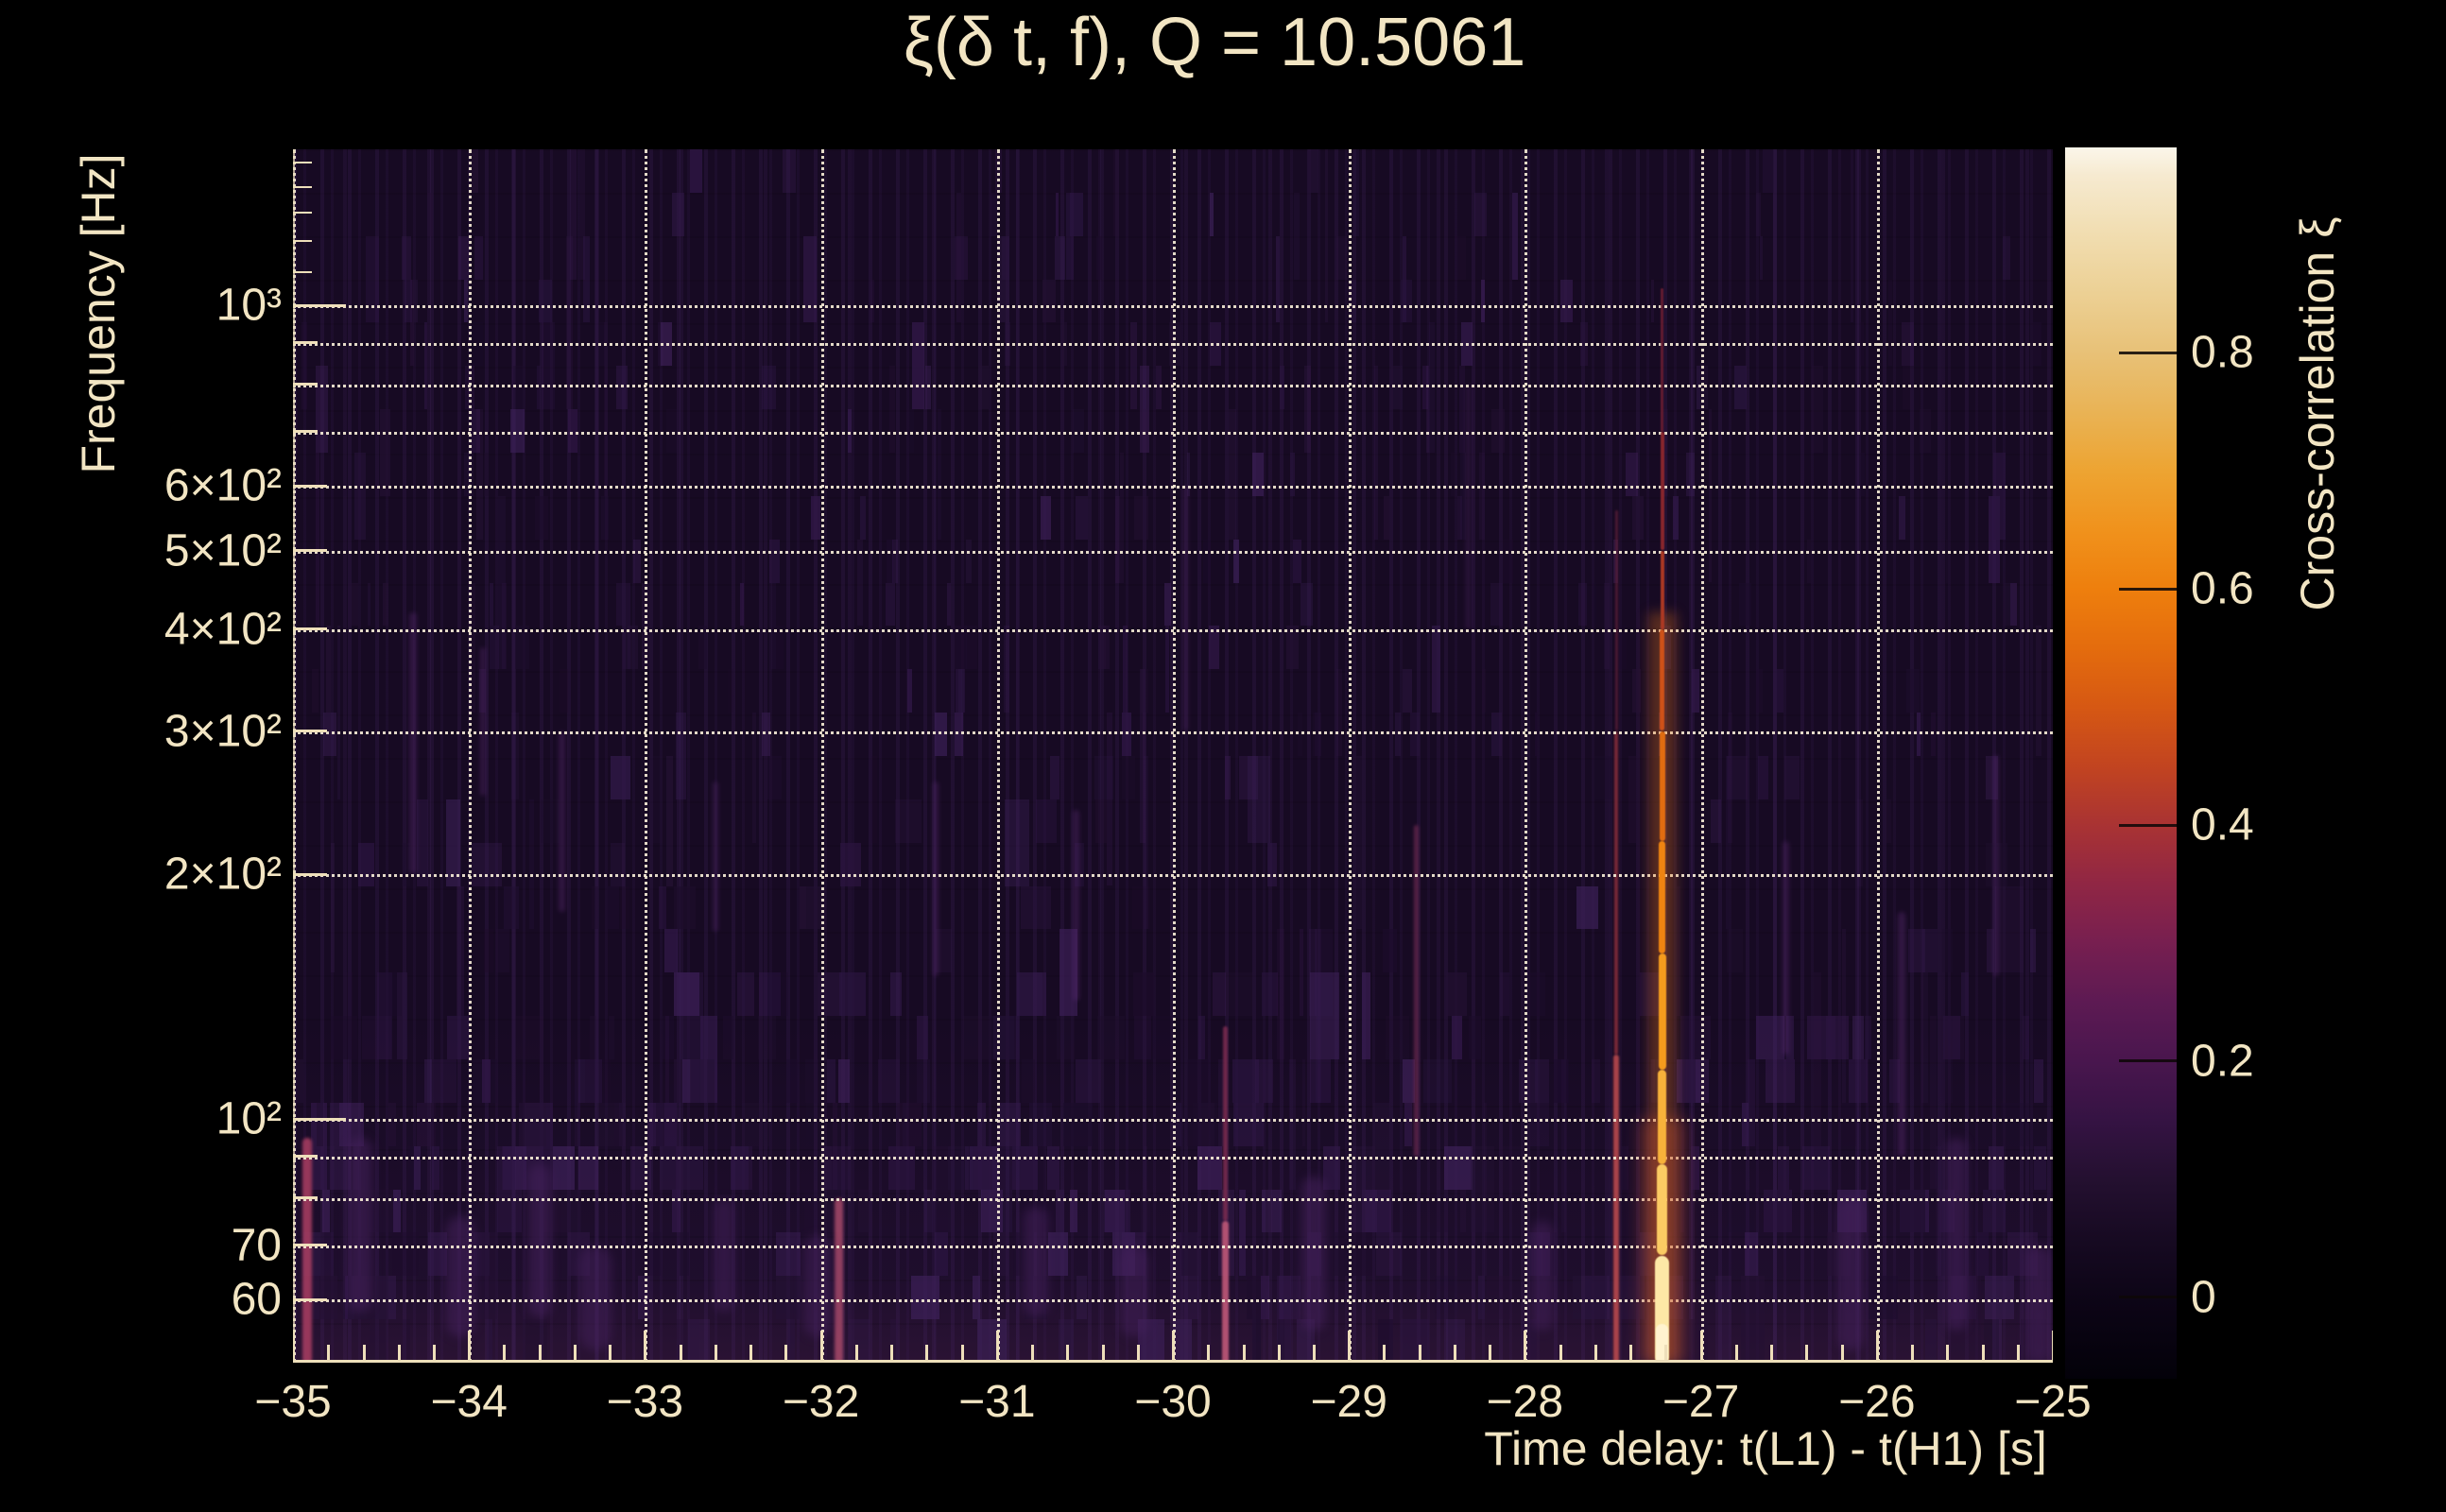 The height and width of the screenshot is (1512, 2446). I want to click on y-tick-label: 5×10², so click(223, 550).